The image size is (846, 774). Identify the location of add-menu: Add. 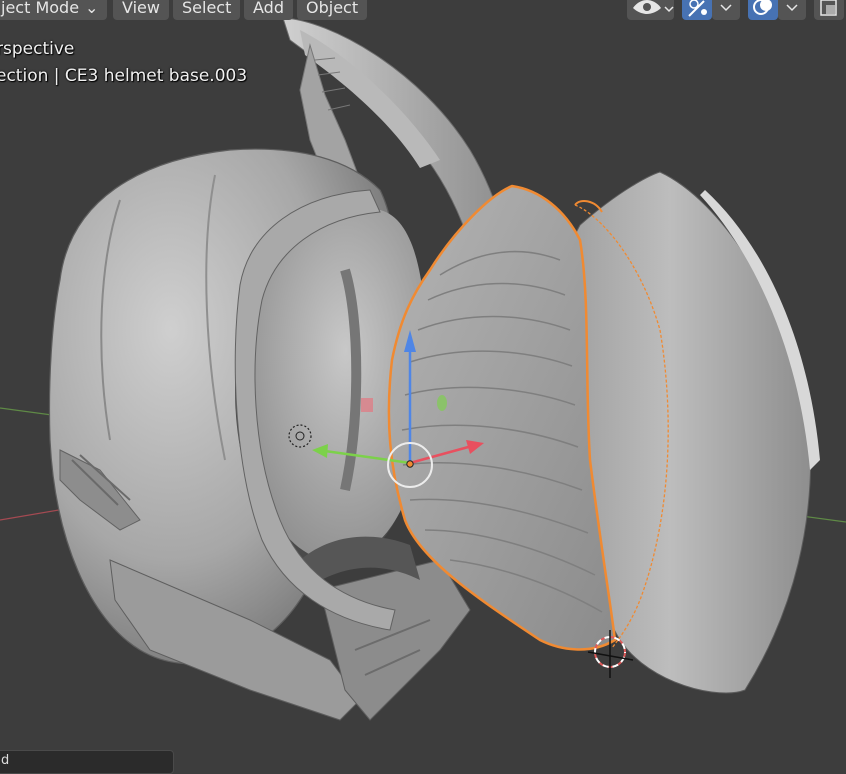
(268, 10).